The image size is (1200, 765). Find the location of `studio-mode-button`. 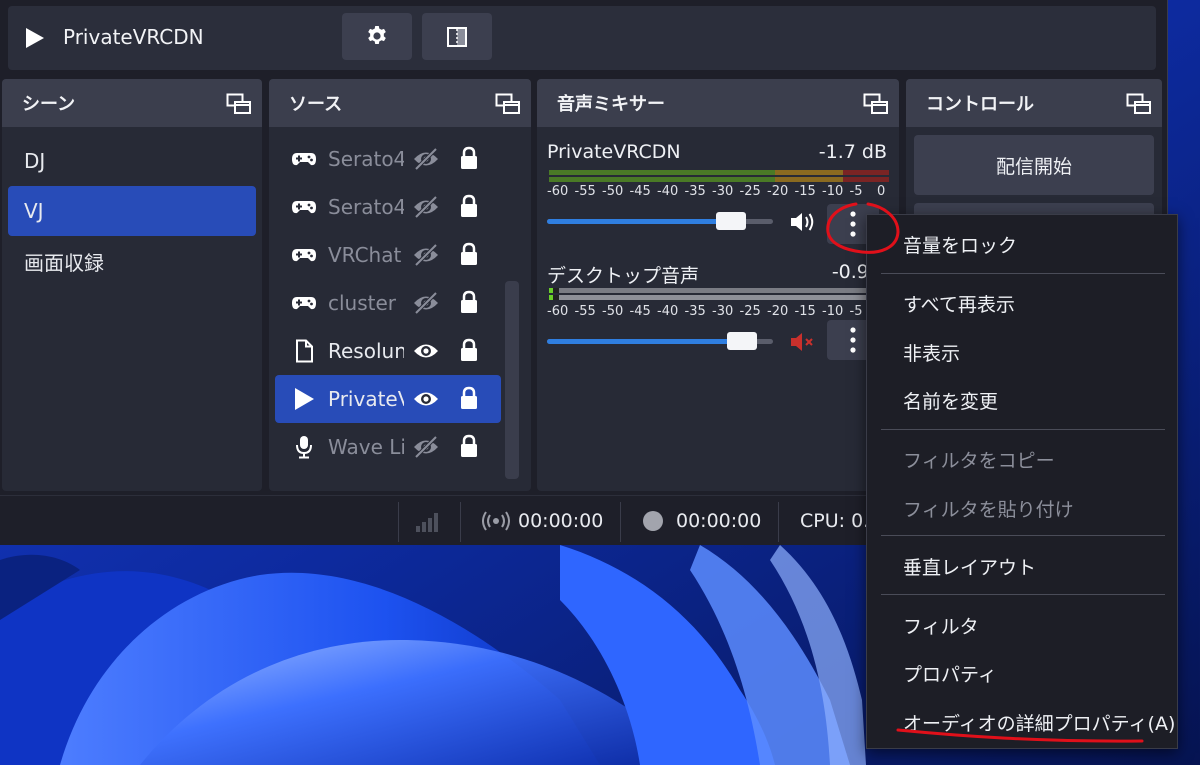

studio-mode-button is located at coordinates (457, 36).